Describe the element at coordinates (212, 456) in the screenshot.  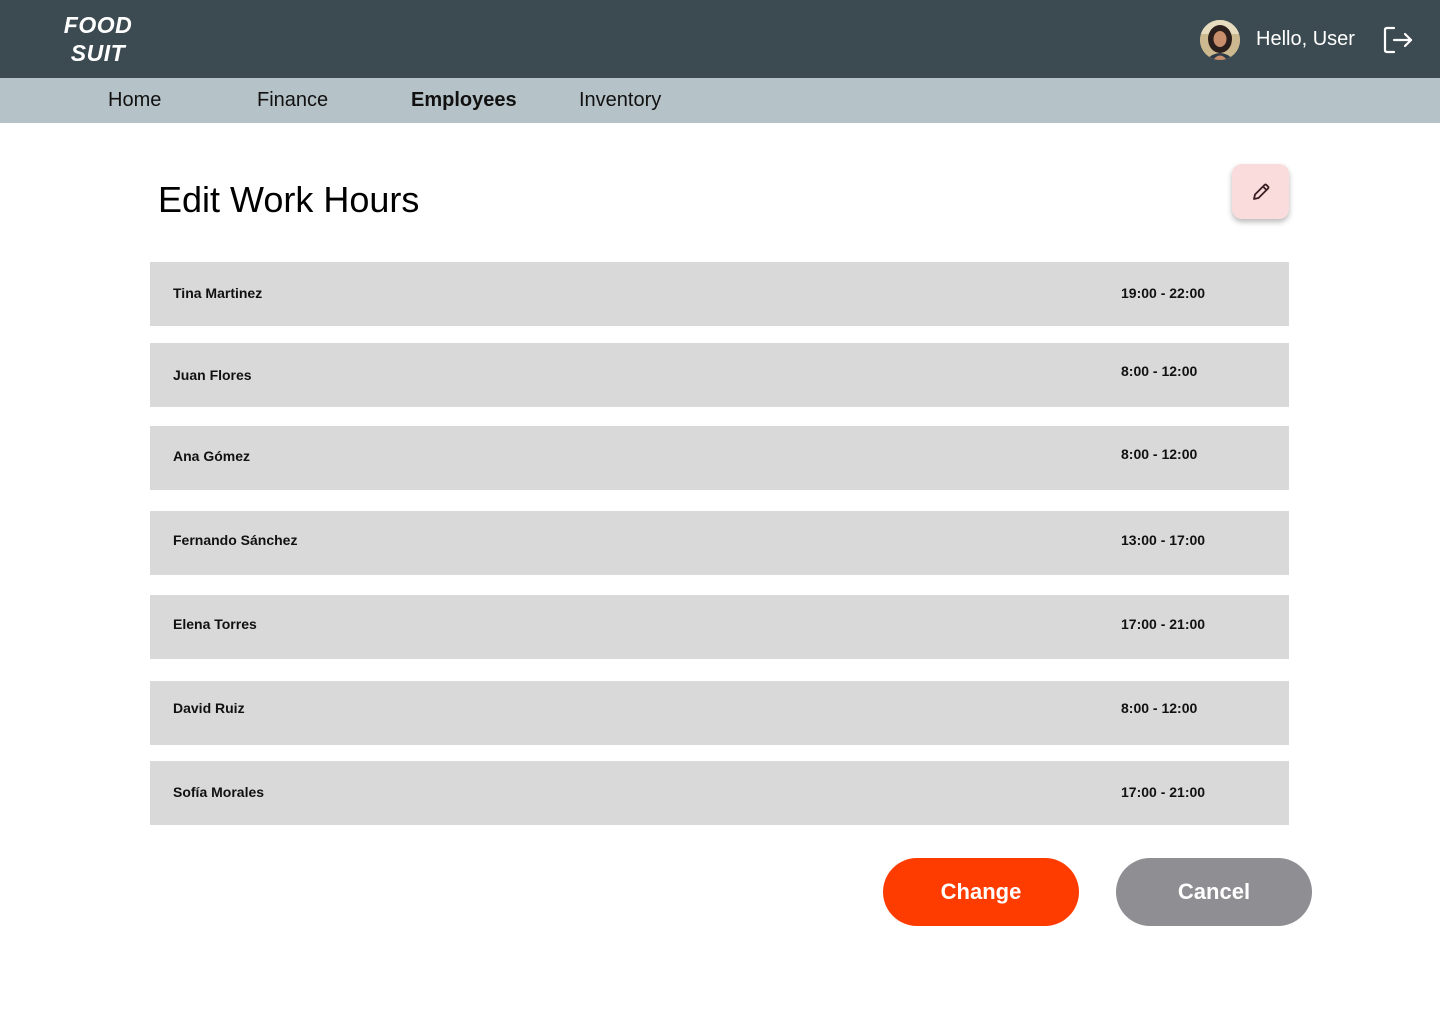
I see `employee-name: Ana Gómez` at that location.